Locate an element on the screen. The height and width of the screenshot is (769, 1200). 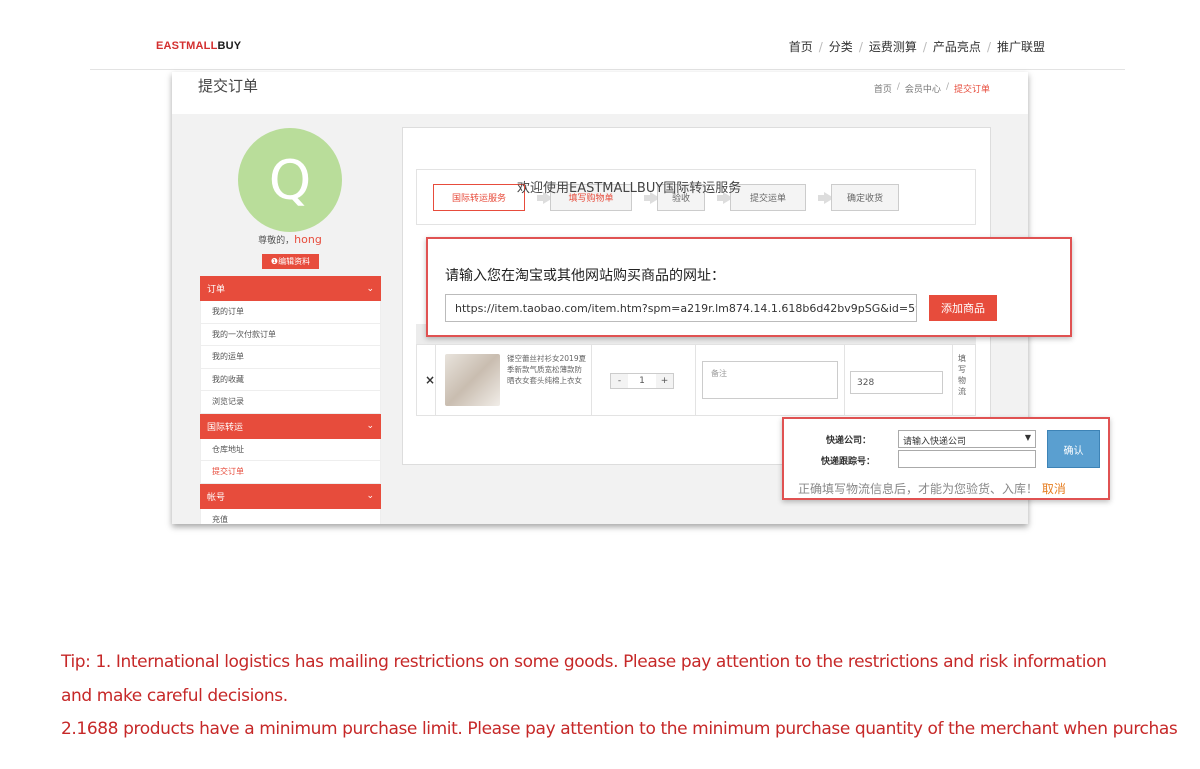
nav-divider is located at coordinates (607, 69).